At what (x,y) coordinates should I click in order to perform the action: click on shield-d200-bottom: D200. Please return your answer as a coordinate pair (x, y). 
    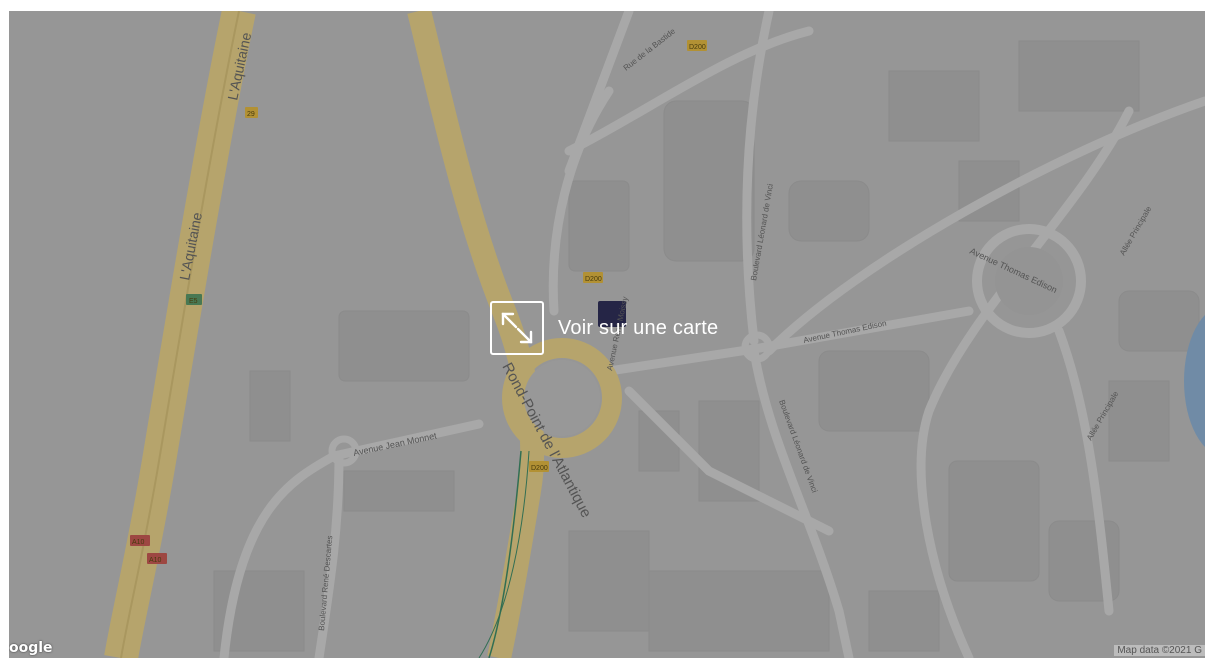
    Looking at the image, I should click on (539, 466).